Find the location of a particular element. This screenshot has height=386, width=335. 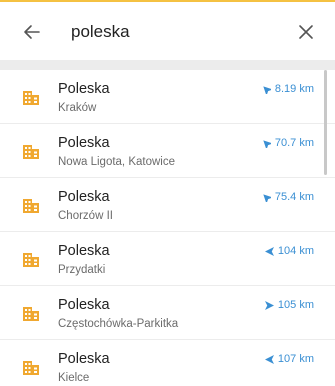

result-subtitle: Kielce is located at coordinates (74, 378).